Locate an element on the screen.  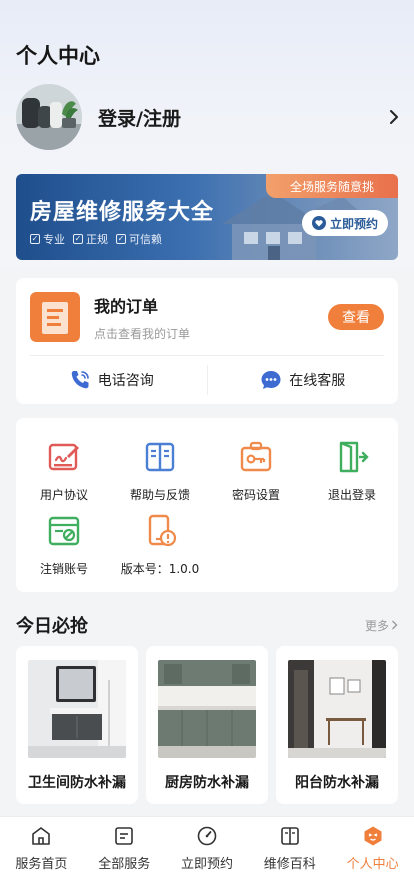
today-section-header: 今日必抢 更多 is located at coordinates (207, 625).